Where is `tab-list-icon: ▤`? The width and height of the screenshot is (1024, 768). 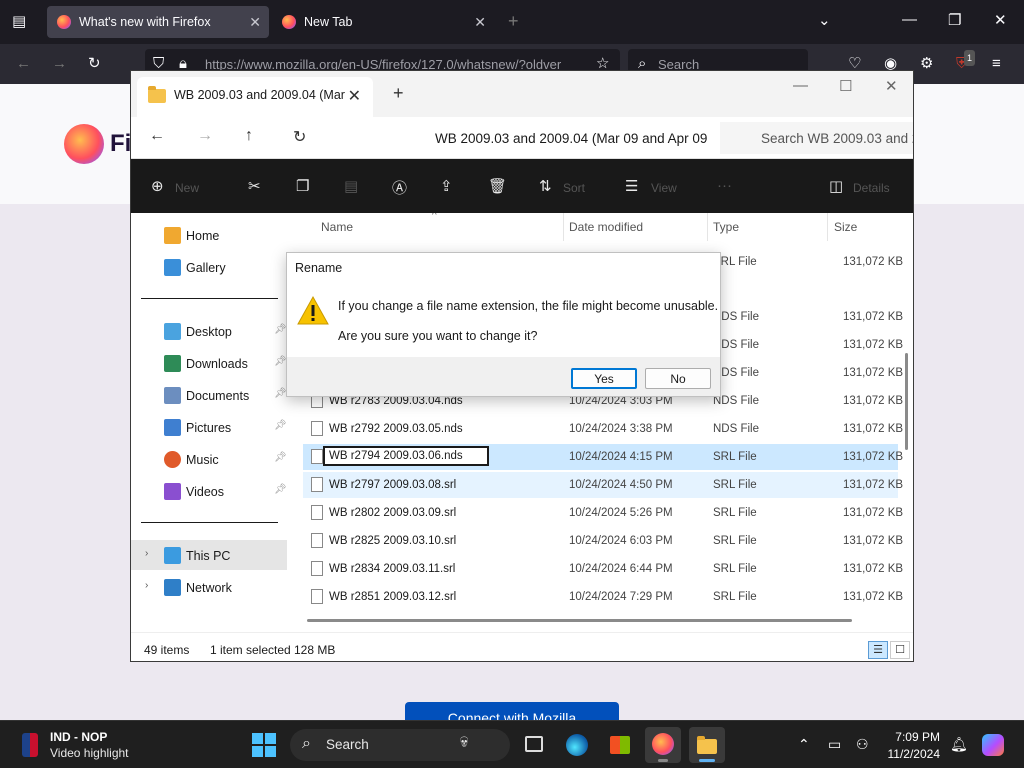 tab-list-icon: ▤ is located at coordinates (19, 22).